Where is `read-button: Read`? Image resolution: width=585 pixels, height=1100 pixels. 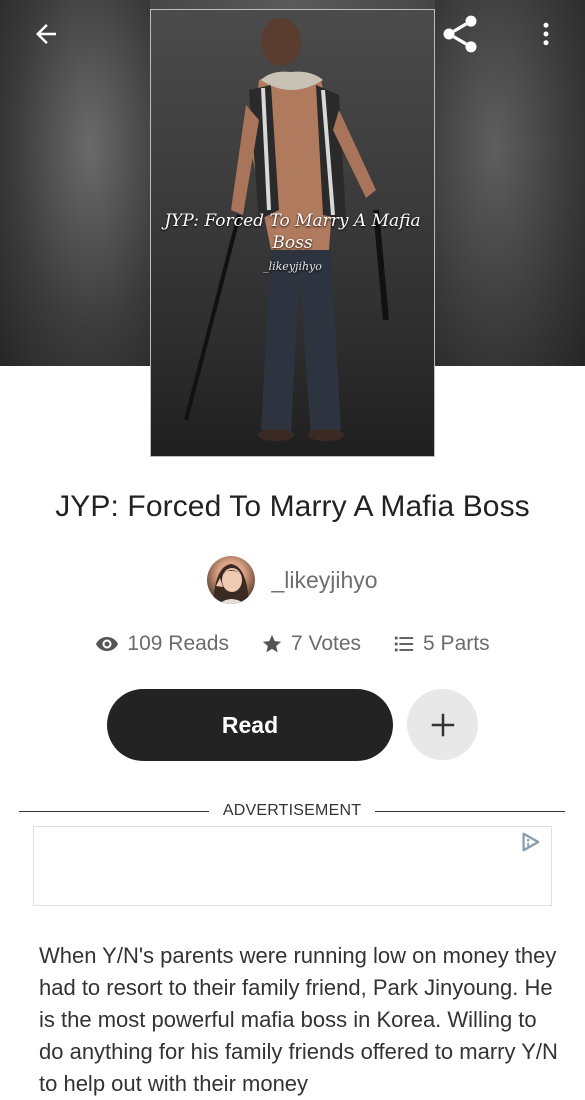 read-button: Read is located at coordinates (250, 725).